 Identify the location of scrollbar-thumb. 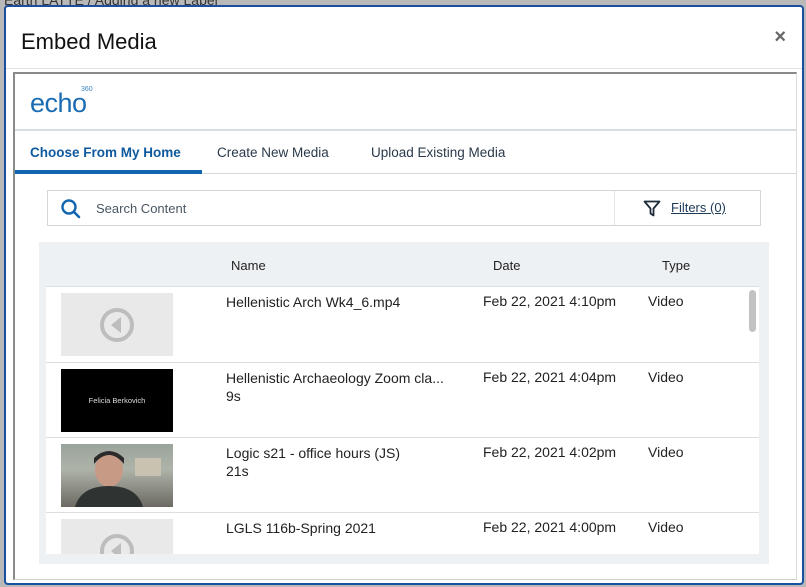
(752, 311).